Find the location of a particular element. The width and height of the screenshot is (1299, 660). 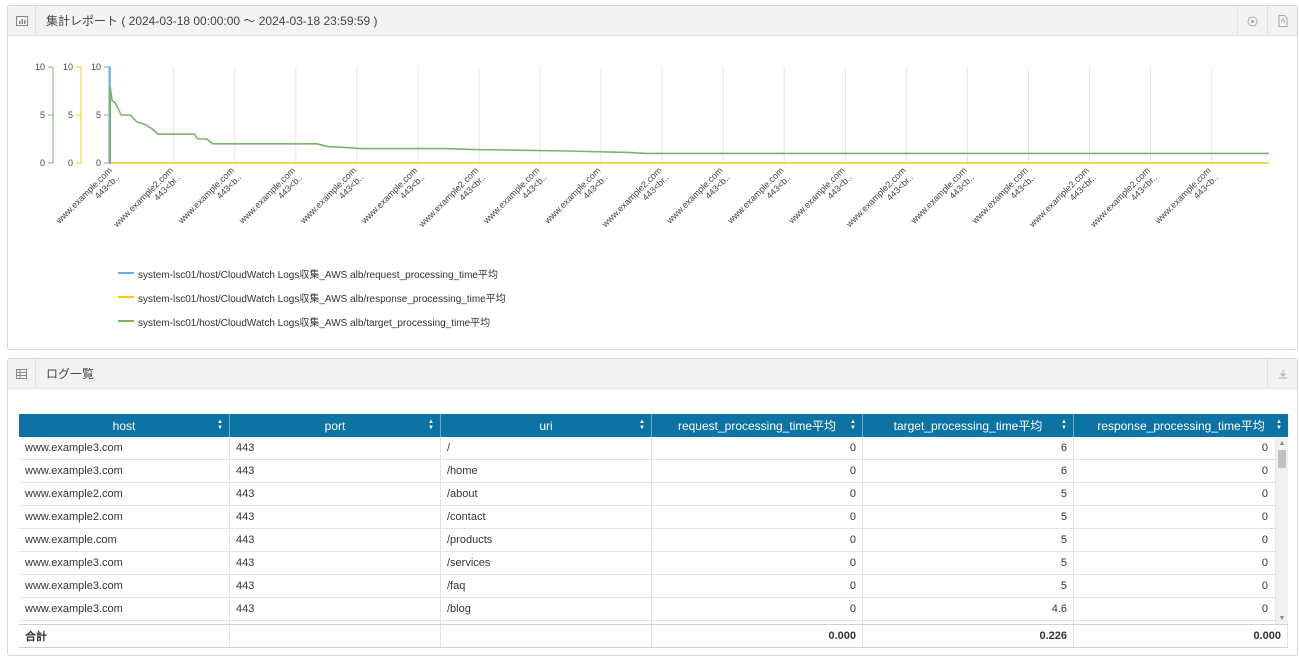

total-cell is located at coordinates (546, 636).